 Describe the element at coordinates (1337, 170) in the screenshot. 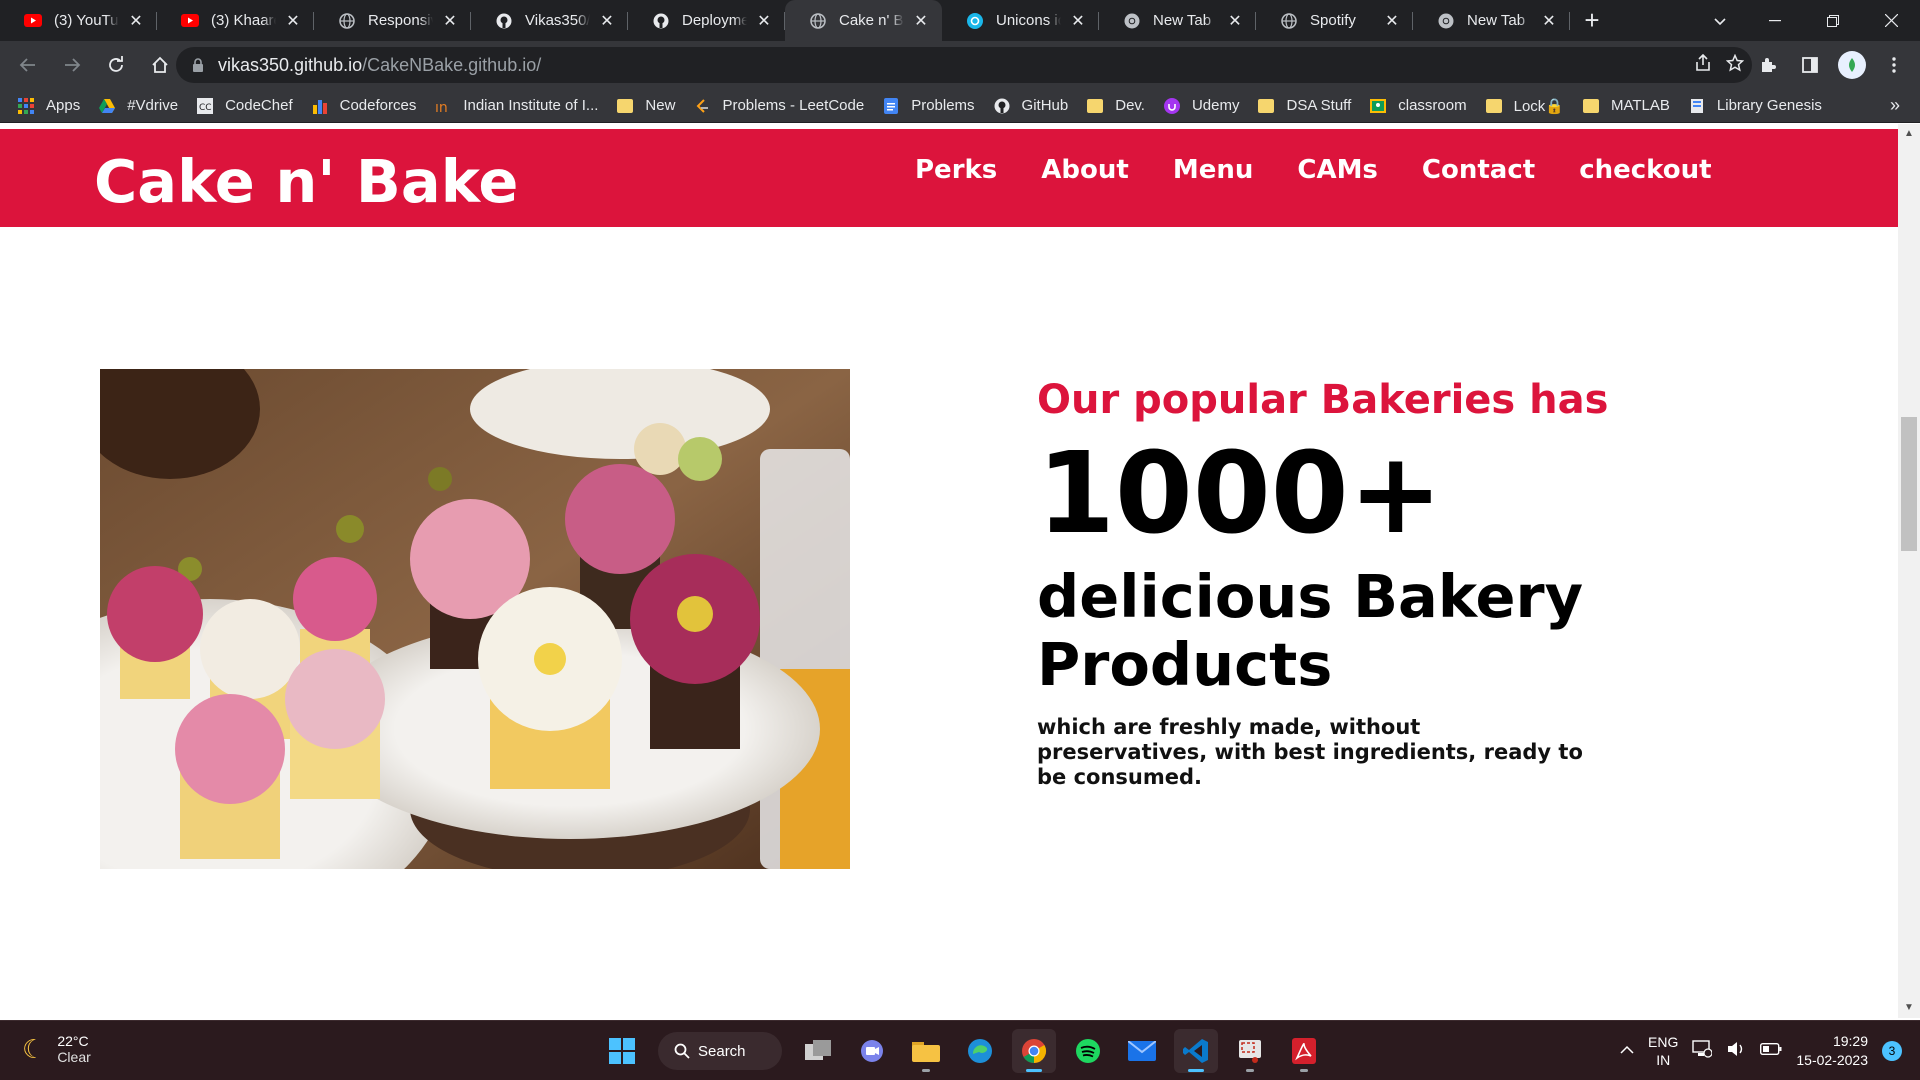

I see `nav-link-cams: CAMs` at that location.